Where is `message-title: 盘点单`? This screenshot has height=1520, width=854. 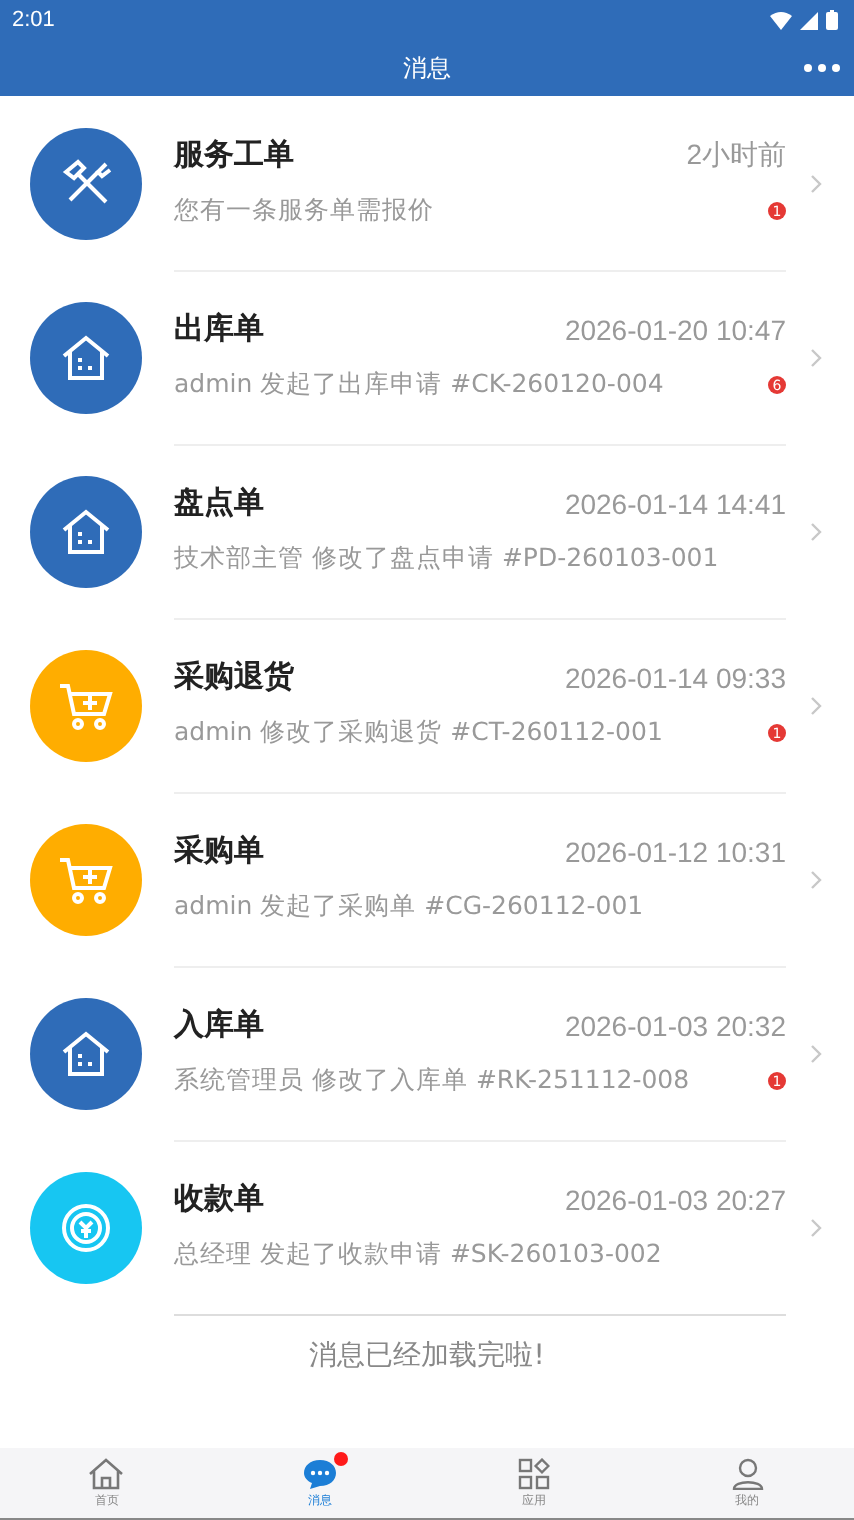
message-title: 盘点单 is located at coordinates (219, 503).